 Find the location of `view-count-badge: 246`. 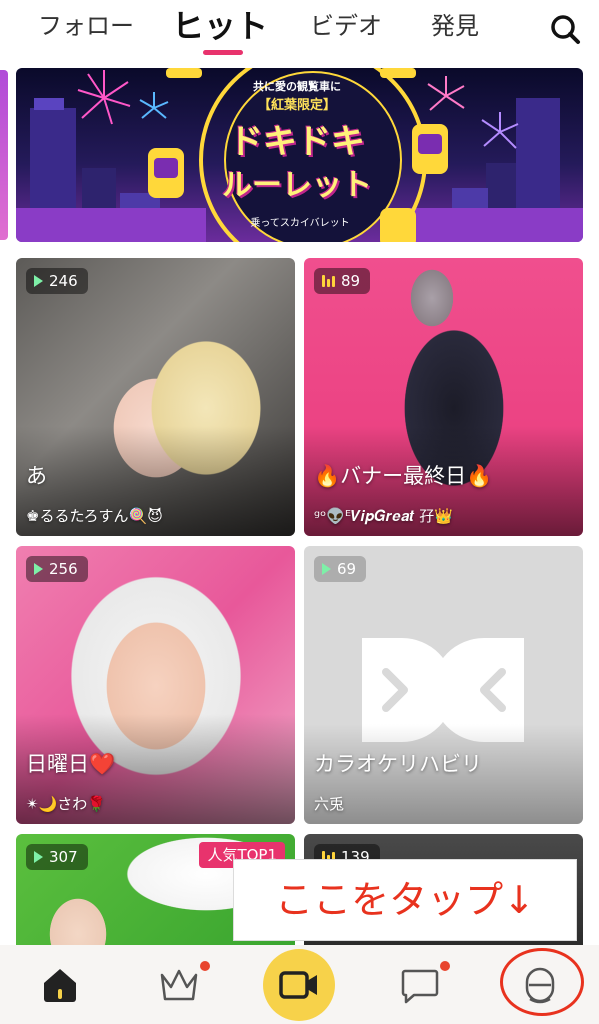

view-count-badge: 246 is located at coordinates (57, 281).